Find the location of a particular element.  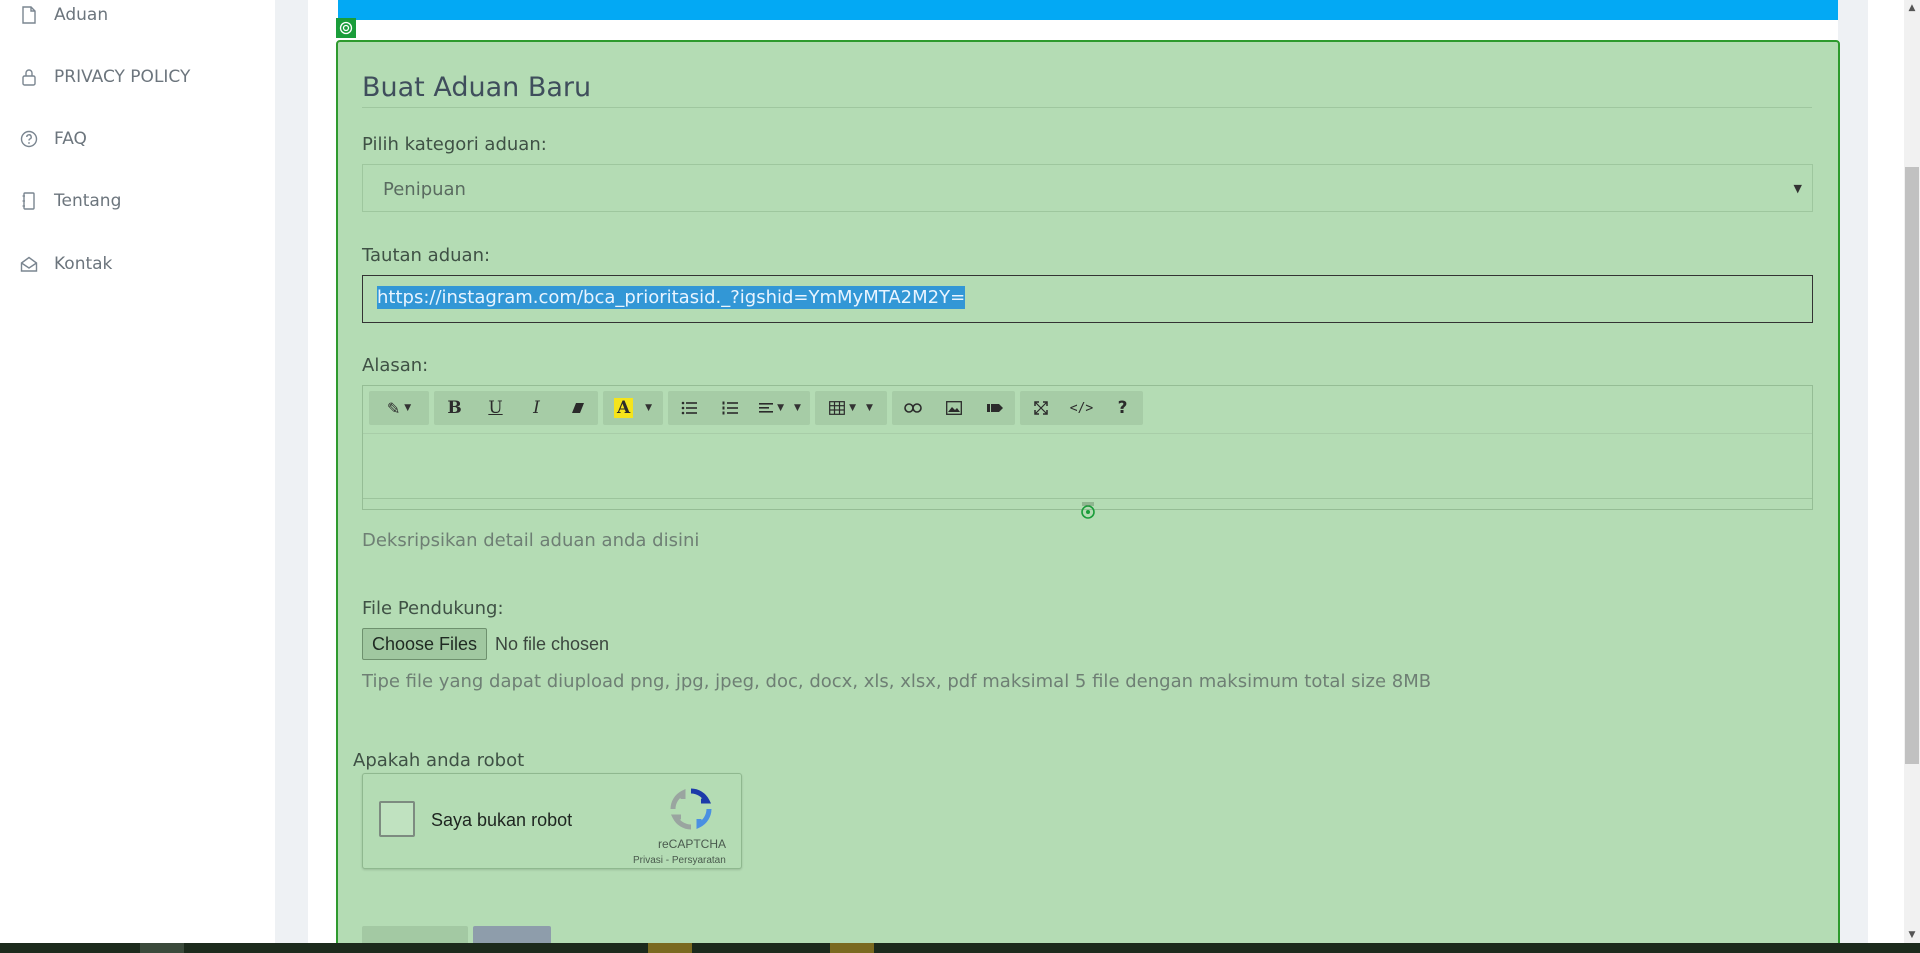

sidebar-item-label: PRIVACY POLICY is located at coordinates (122, 77).